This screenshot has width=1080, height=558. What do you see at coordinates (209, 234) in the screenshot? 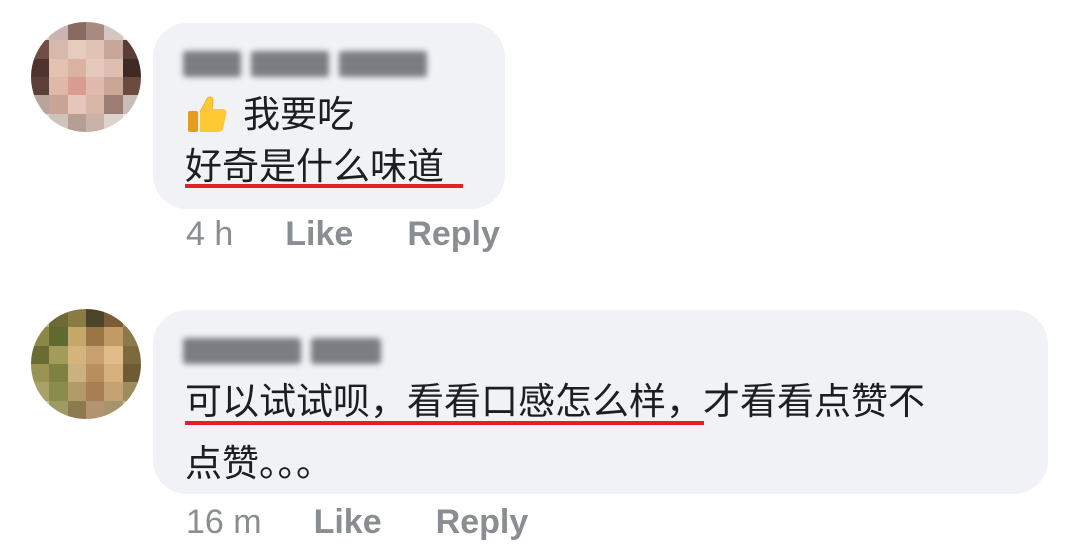
I see `timestamp: 4 h` at bounding box center [209, 234].